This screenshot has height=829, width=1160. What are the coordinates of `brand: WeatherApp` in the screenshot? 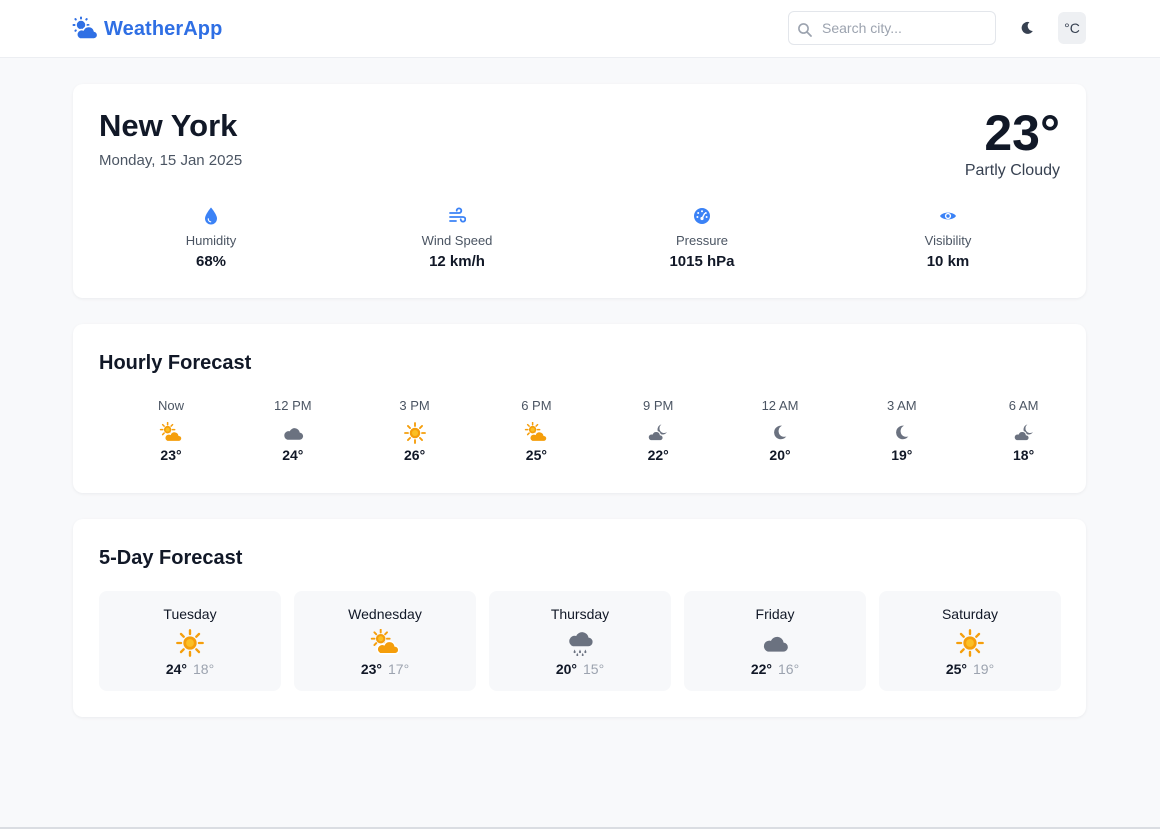 It's located at (147, 29).